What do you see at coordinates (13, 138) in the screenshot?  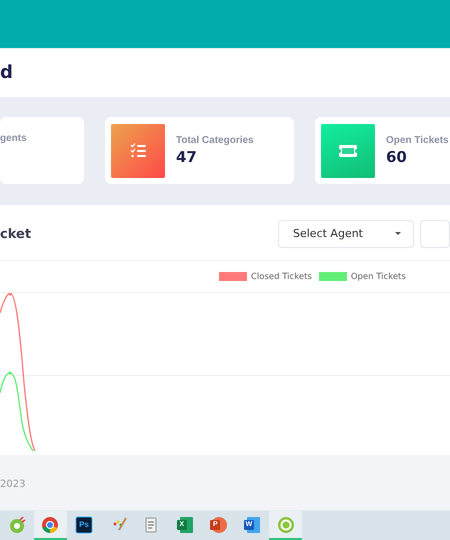 I see `stat-label: gents` at bounding box center [13, 138].